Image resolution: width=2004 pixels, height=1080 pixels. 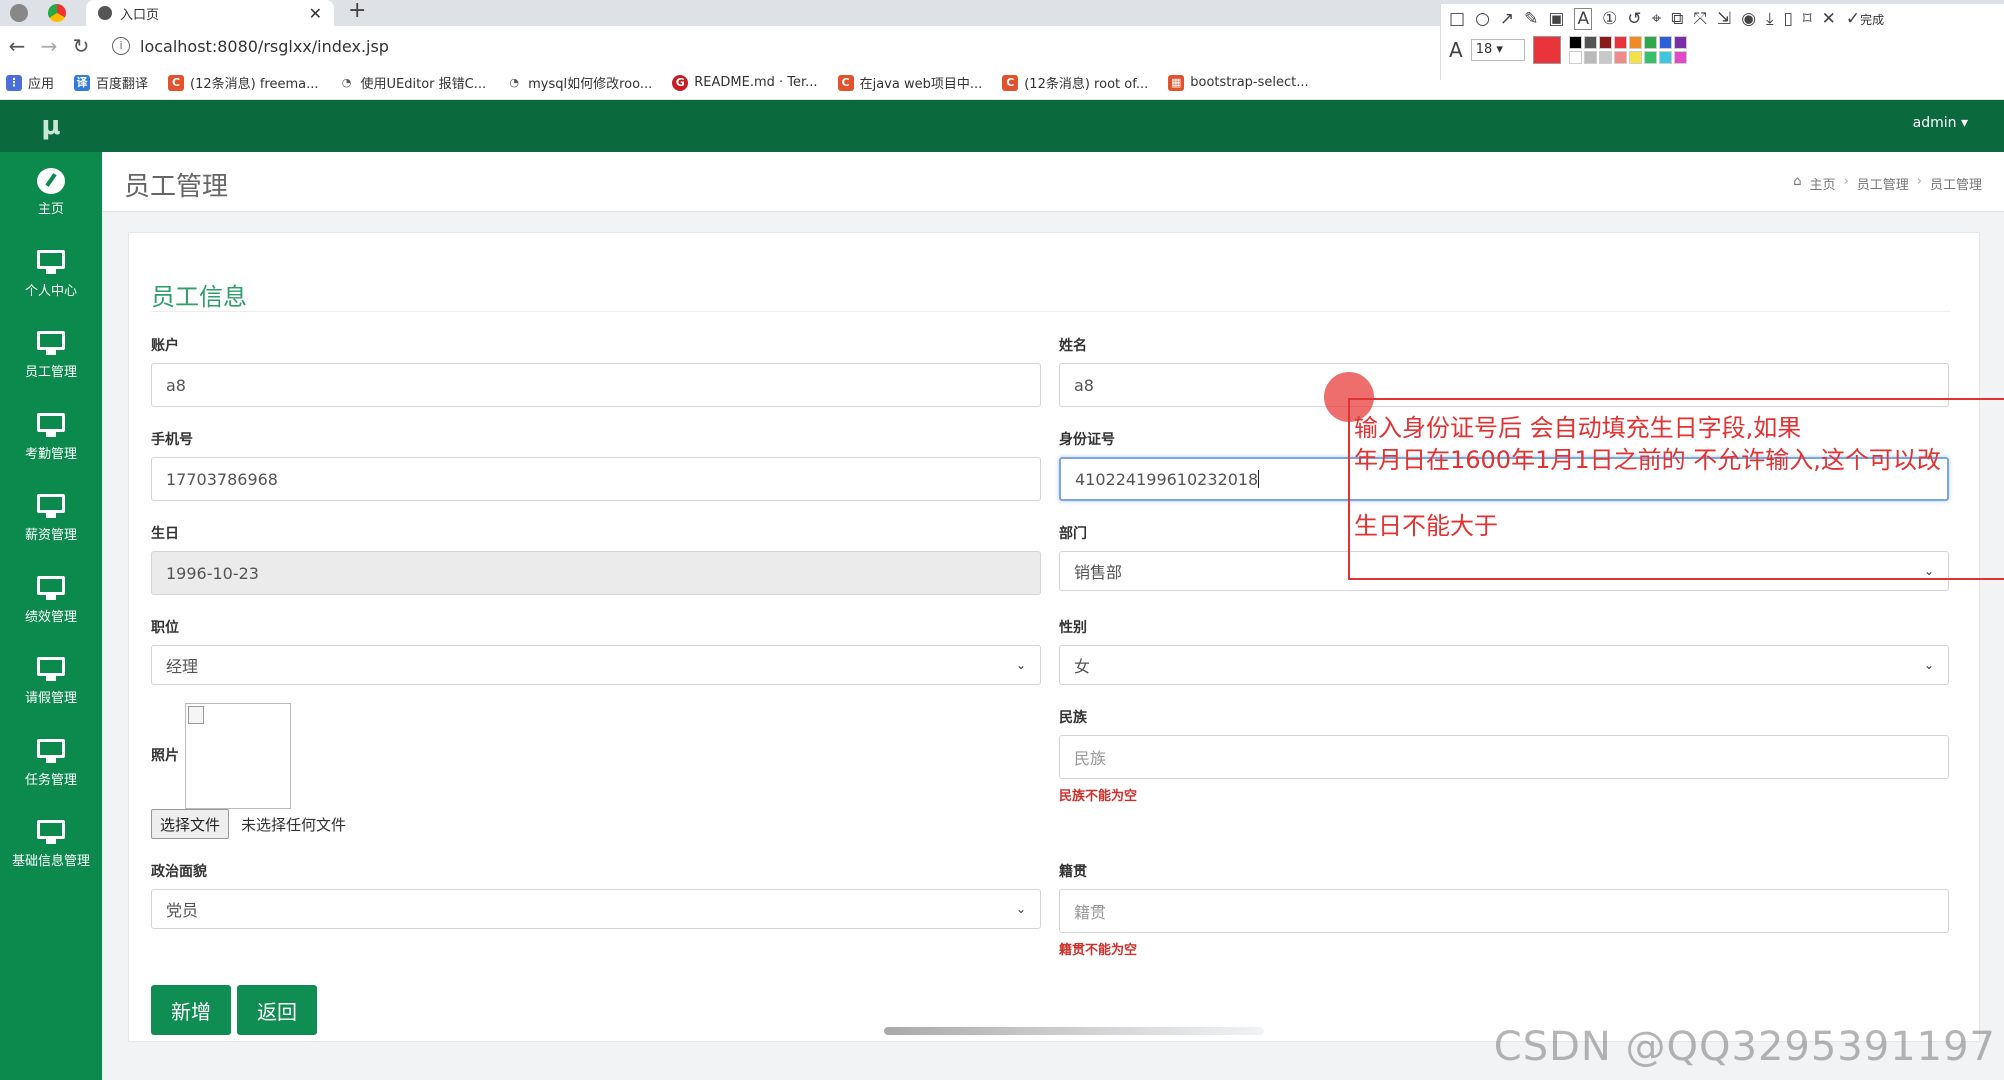 What do you see at coordinates (1073, 718) in the screenshot?
I see `ethnicity-label: 民族` at bounding box center [1073, 718].